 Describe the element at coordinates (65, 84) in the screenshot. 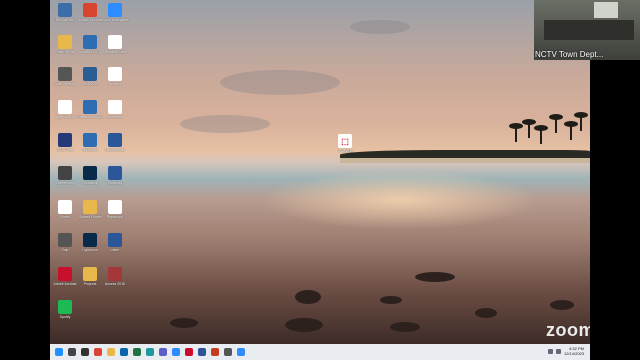

I see `desktop-icon-label: Town Meeting` at that location.